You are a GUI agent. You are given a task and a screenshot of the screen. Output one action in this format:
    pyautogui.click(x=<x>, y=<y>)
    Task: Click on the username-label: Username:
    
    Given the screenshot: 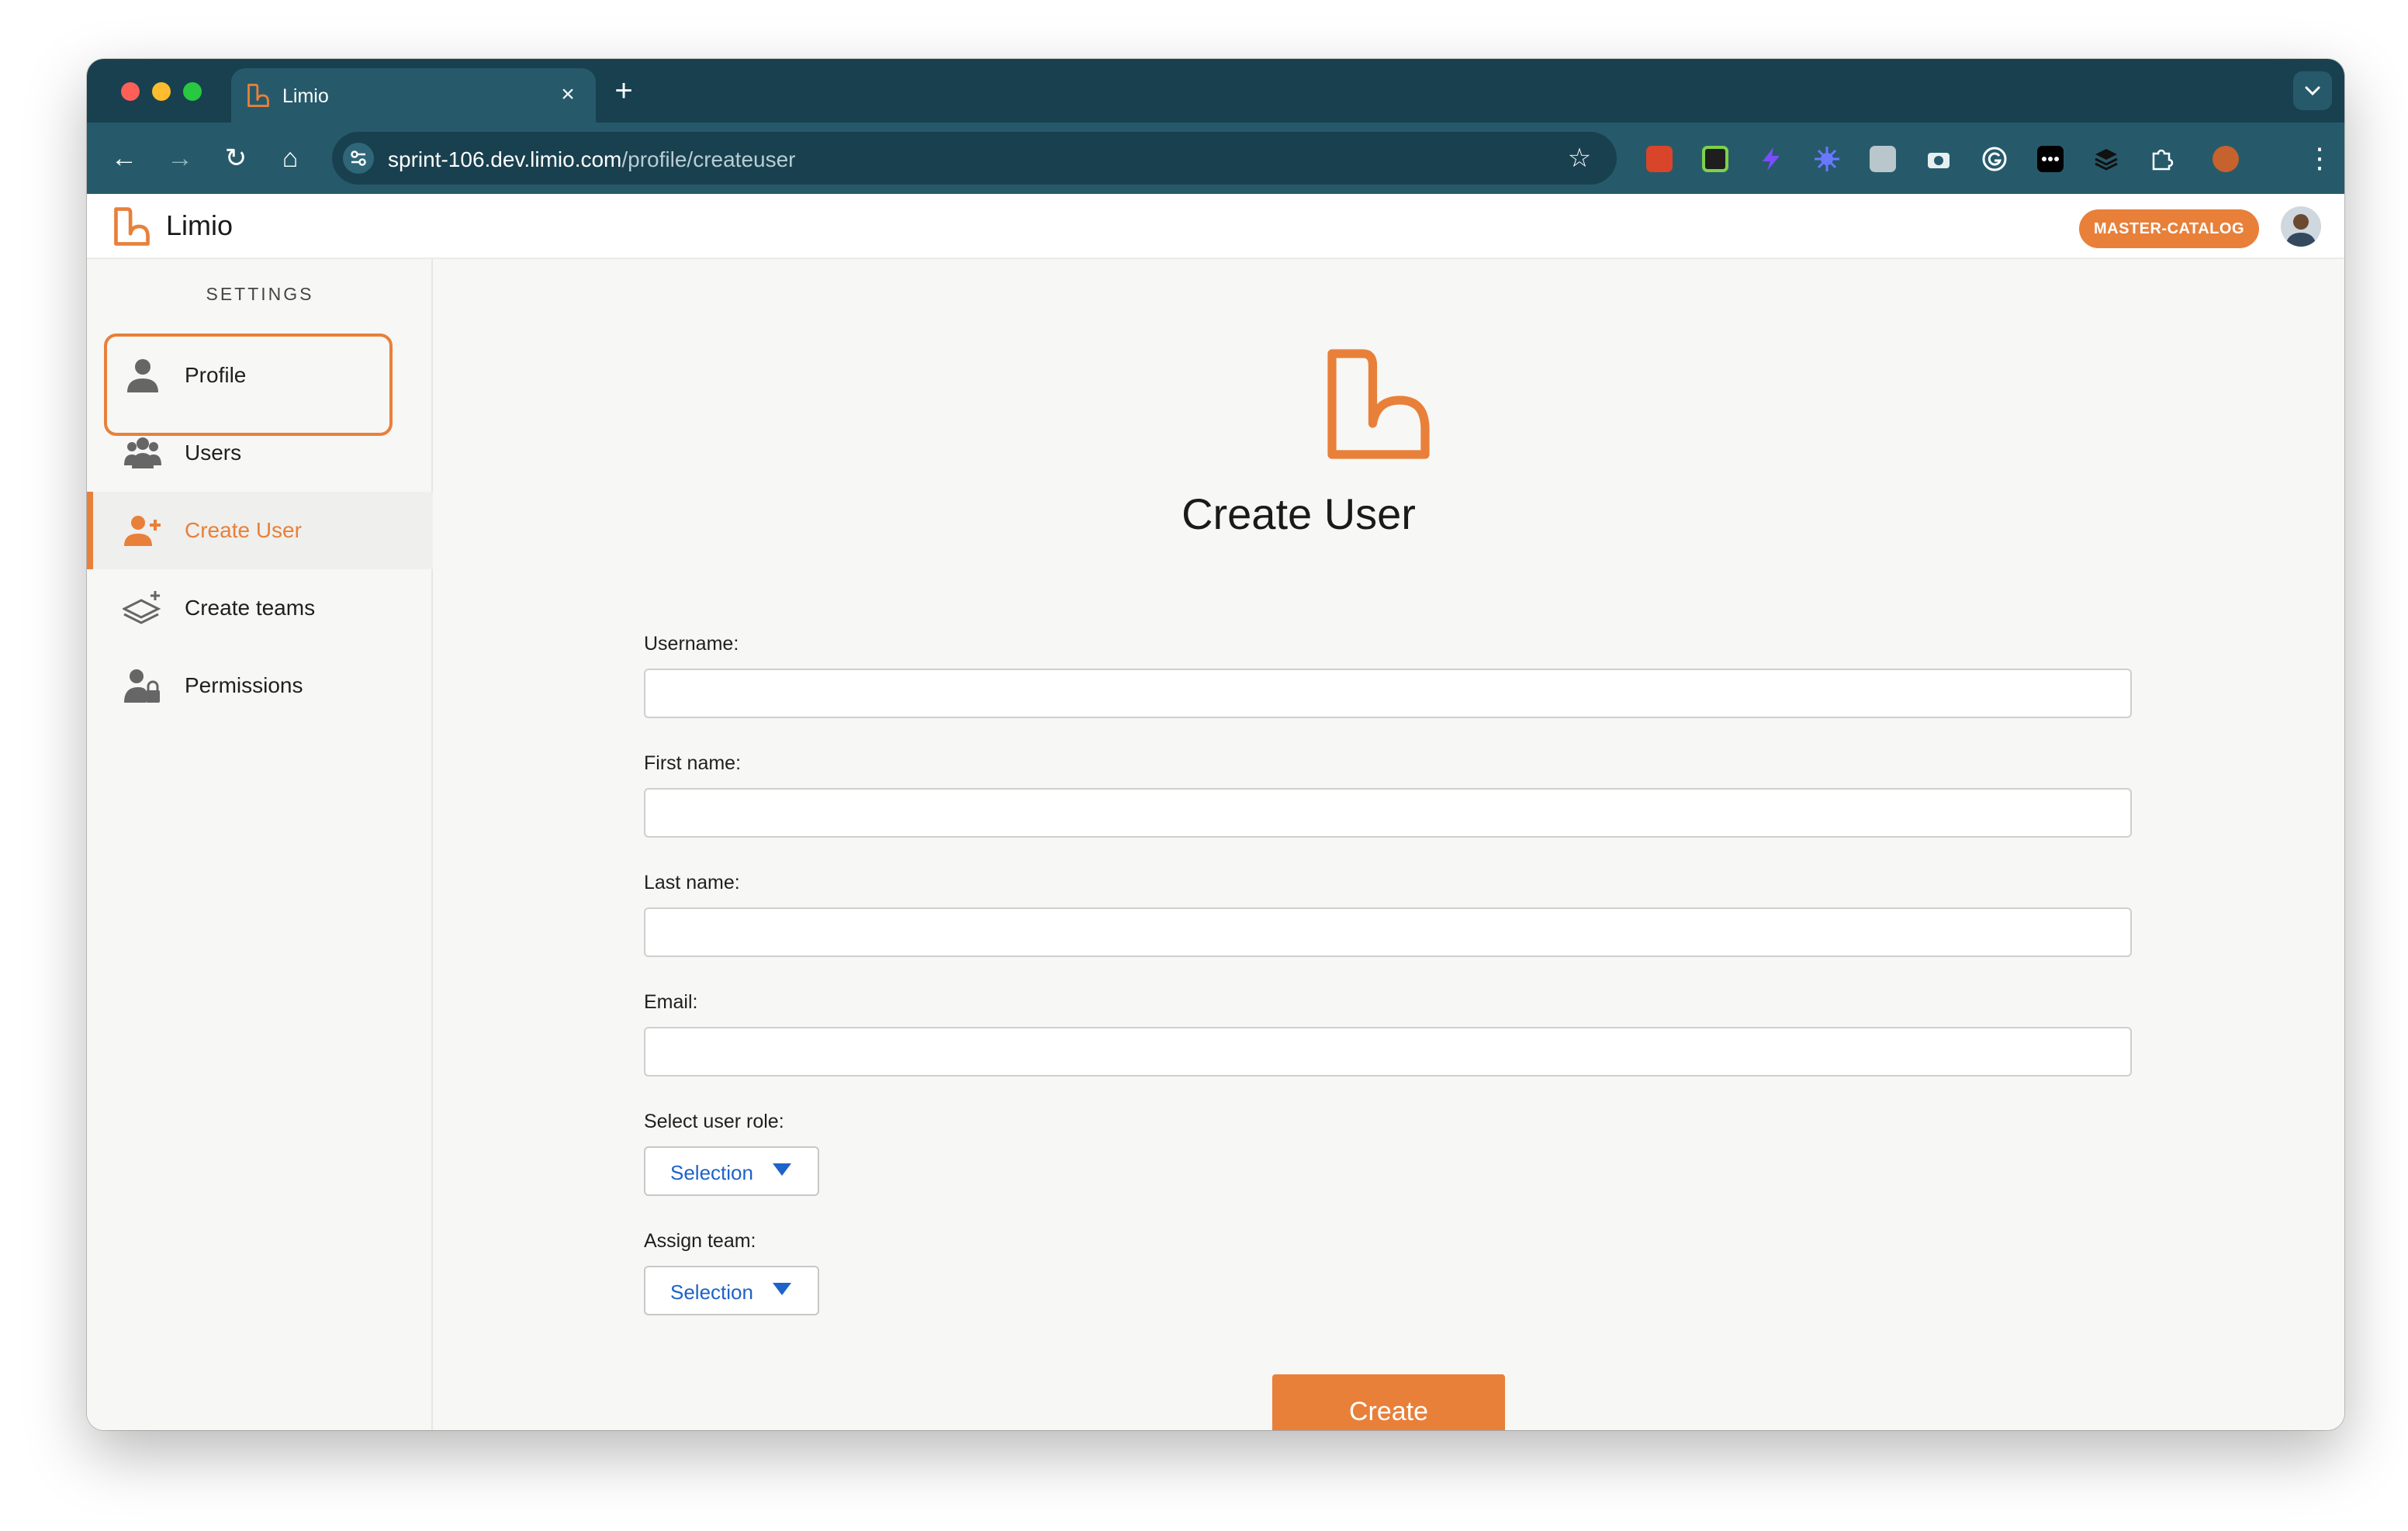 What is the action you would take?
    pyautogui.click(x=691, y=644)
    